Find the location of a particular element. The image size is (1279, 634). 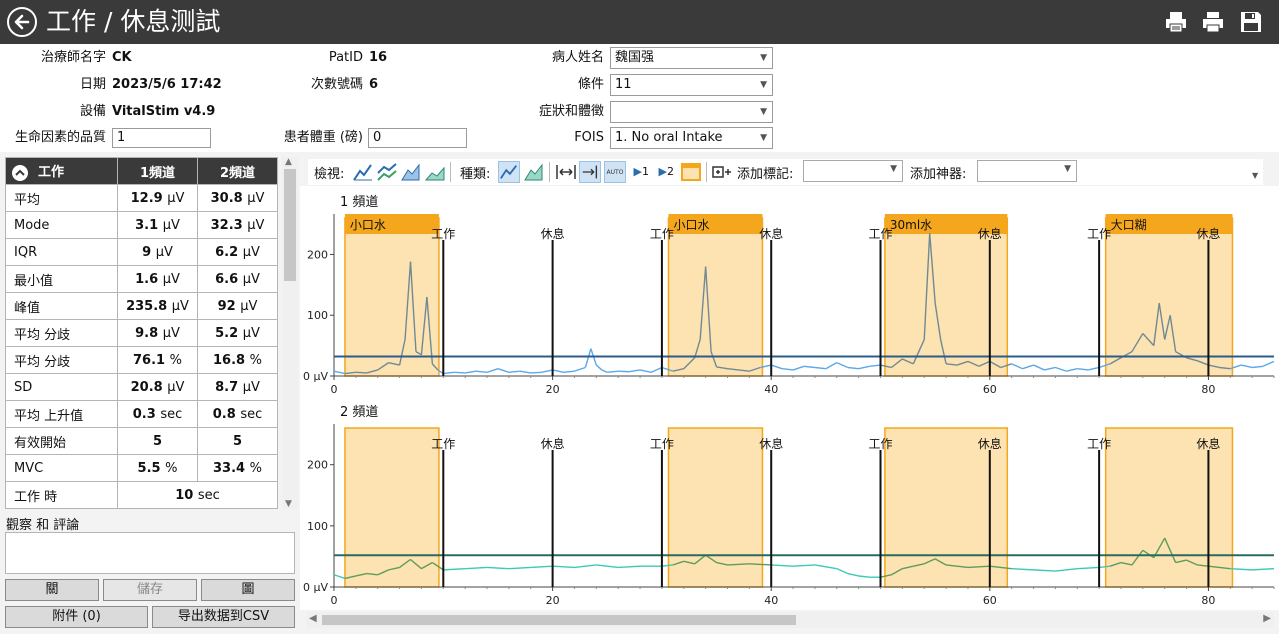

patid-label: PatID is located at coordinates (345, 57).